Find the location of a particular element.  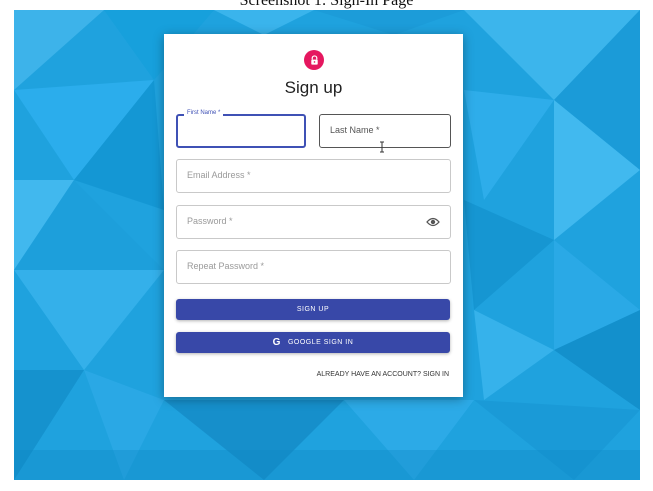

last-name-placeholder: Last Name * is located at coordinates (355, 130).